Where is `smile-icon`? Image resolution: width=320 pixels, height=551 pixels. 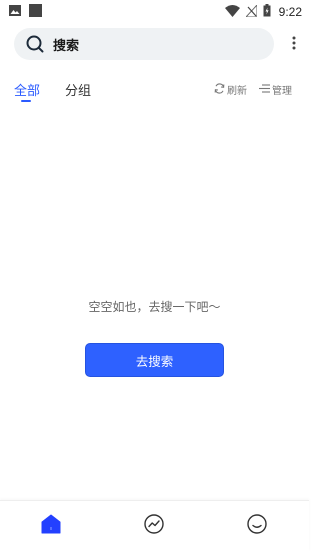 smile-icon is located at coordinates (257, 526).